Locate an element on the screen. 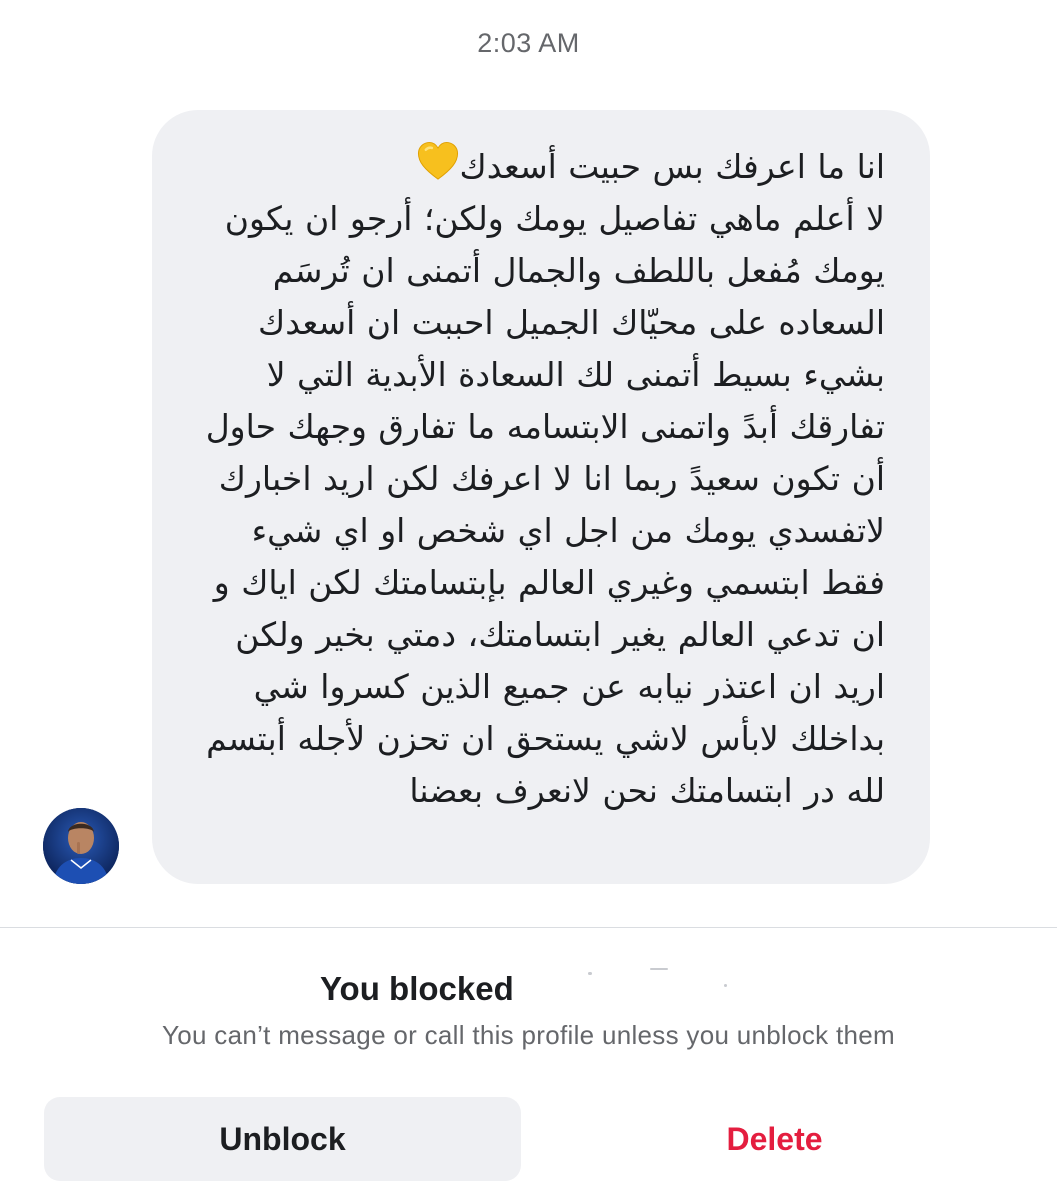 This screenshot has height=1200, width=1057. delete-button: Delete is located at coordinates (774, 1139).